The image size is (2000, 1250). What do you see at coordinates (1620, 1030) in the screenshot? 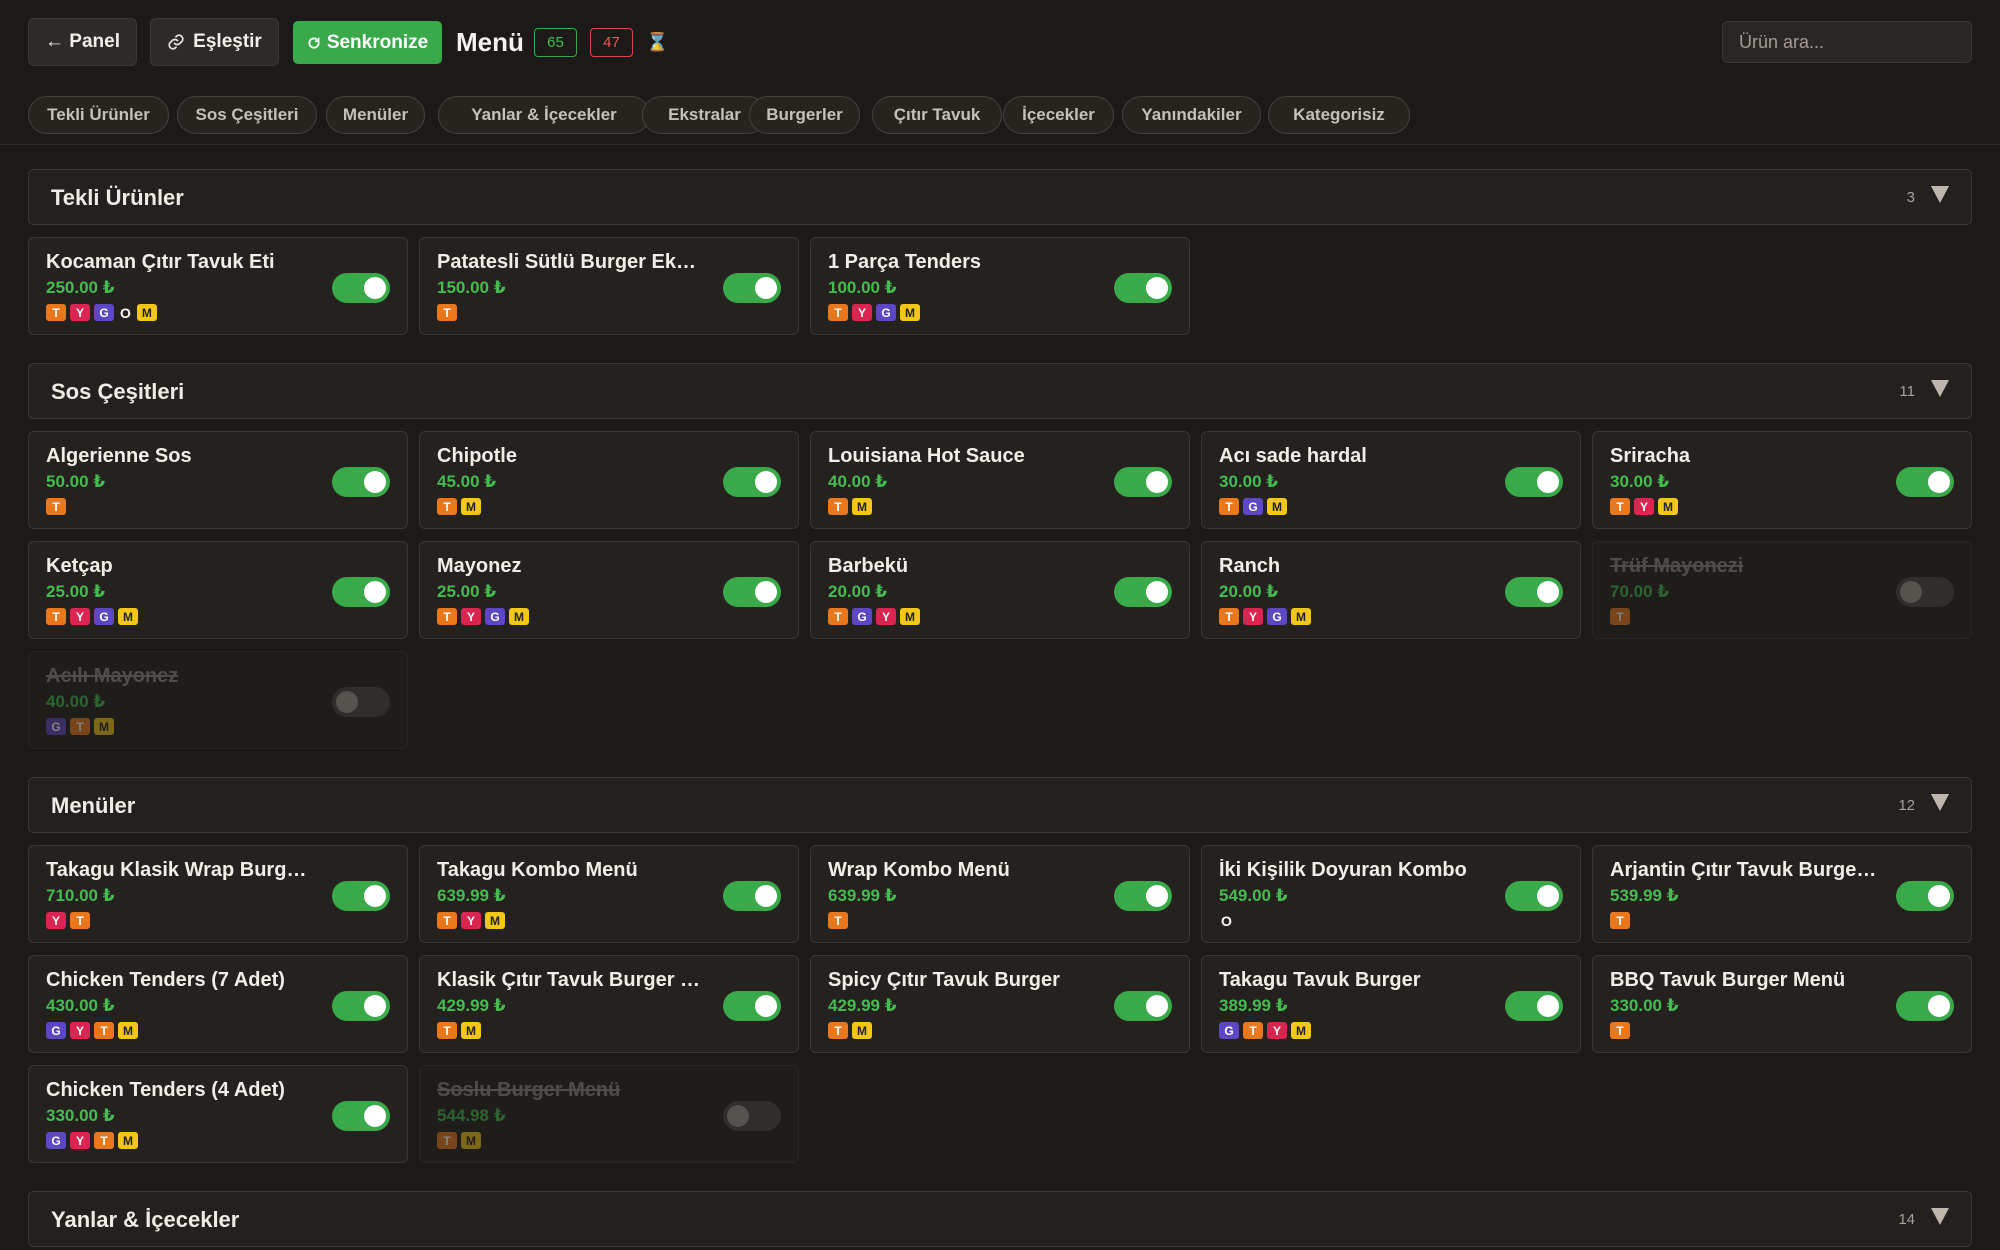
I see `allergen-tags: T` at bounding box center [1620, 1030].